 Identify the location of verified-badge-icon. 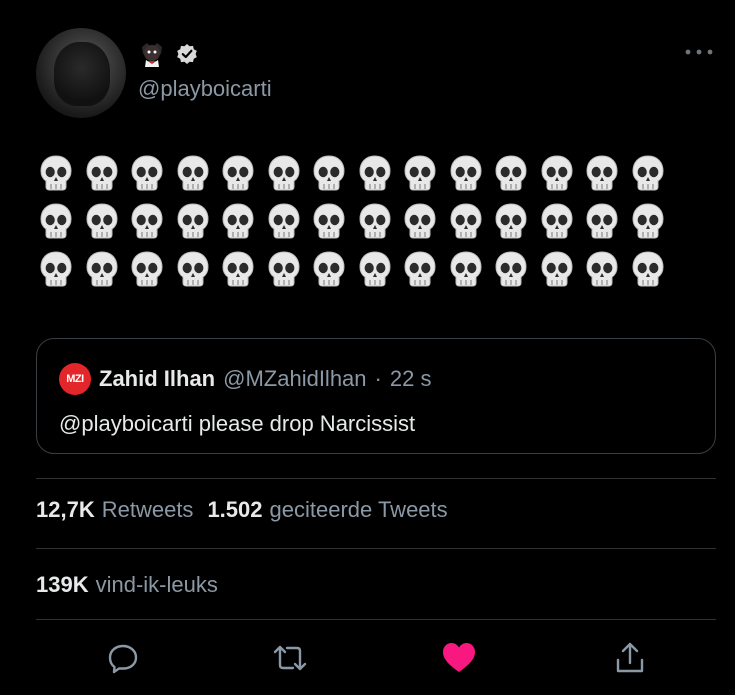
(187, 54).